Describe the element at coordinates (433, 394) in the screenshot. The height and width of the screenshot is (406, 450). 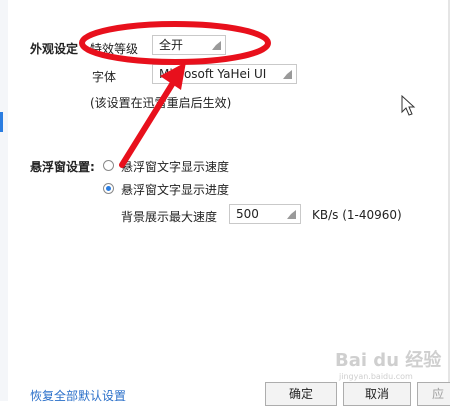
I see `apply-button: 应` at that location.